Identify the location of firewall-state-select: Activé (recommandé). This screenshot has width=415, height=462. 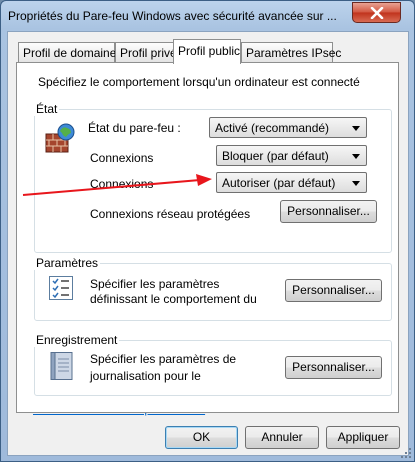
(288, 127).